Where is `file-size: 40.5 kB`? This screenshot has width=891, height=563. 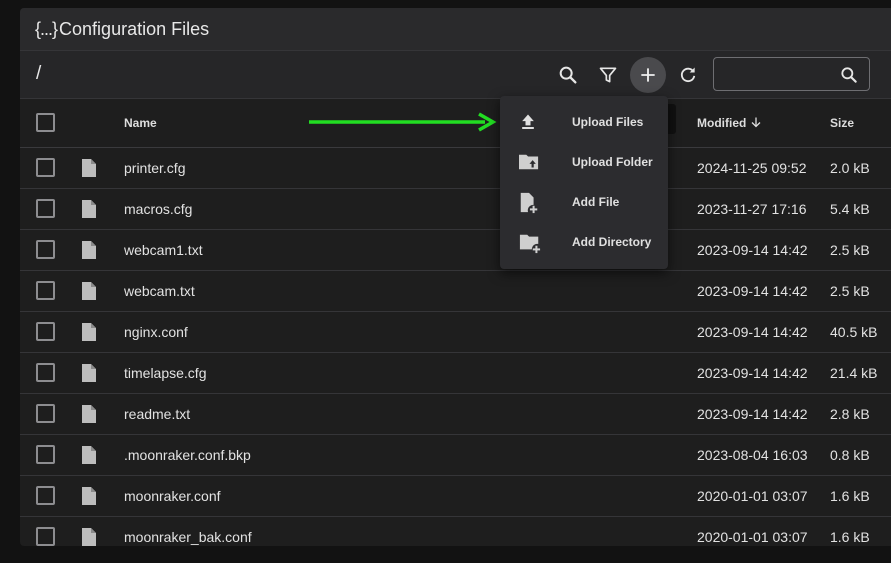 file-size: 40.5 kB is located at coordinates (854, 332).